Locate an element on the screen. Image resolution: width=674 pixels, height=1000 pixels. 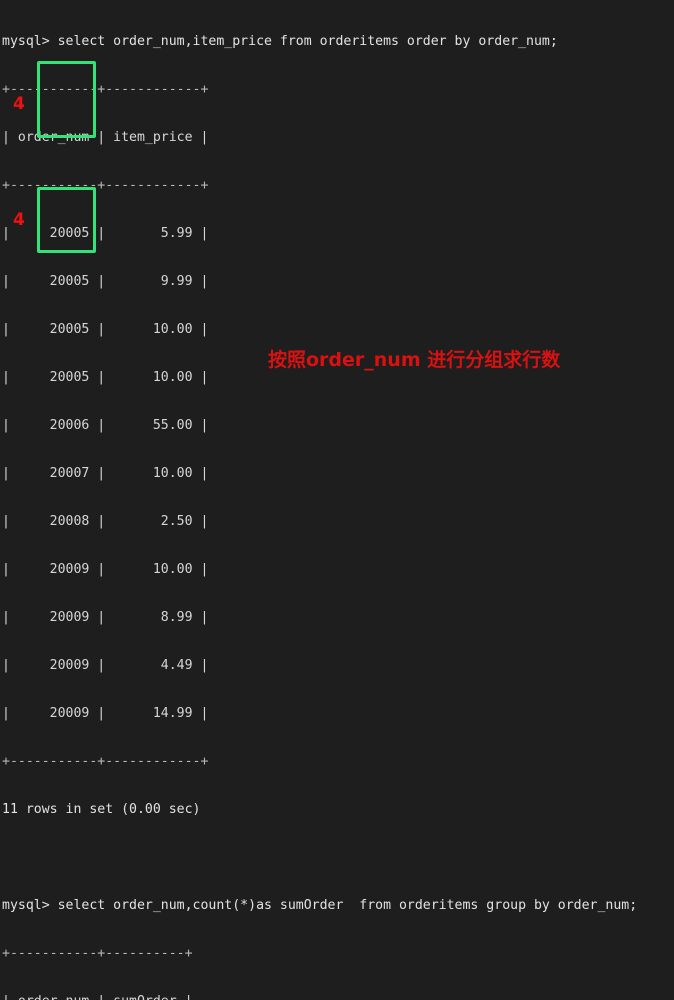
table2-header-row: | order_num | sumOrder | is located at coordinates (338, 997).